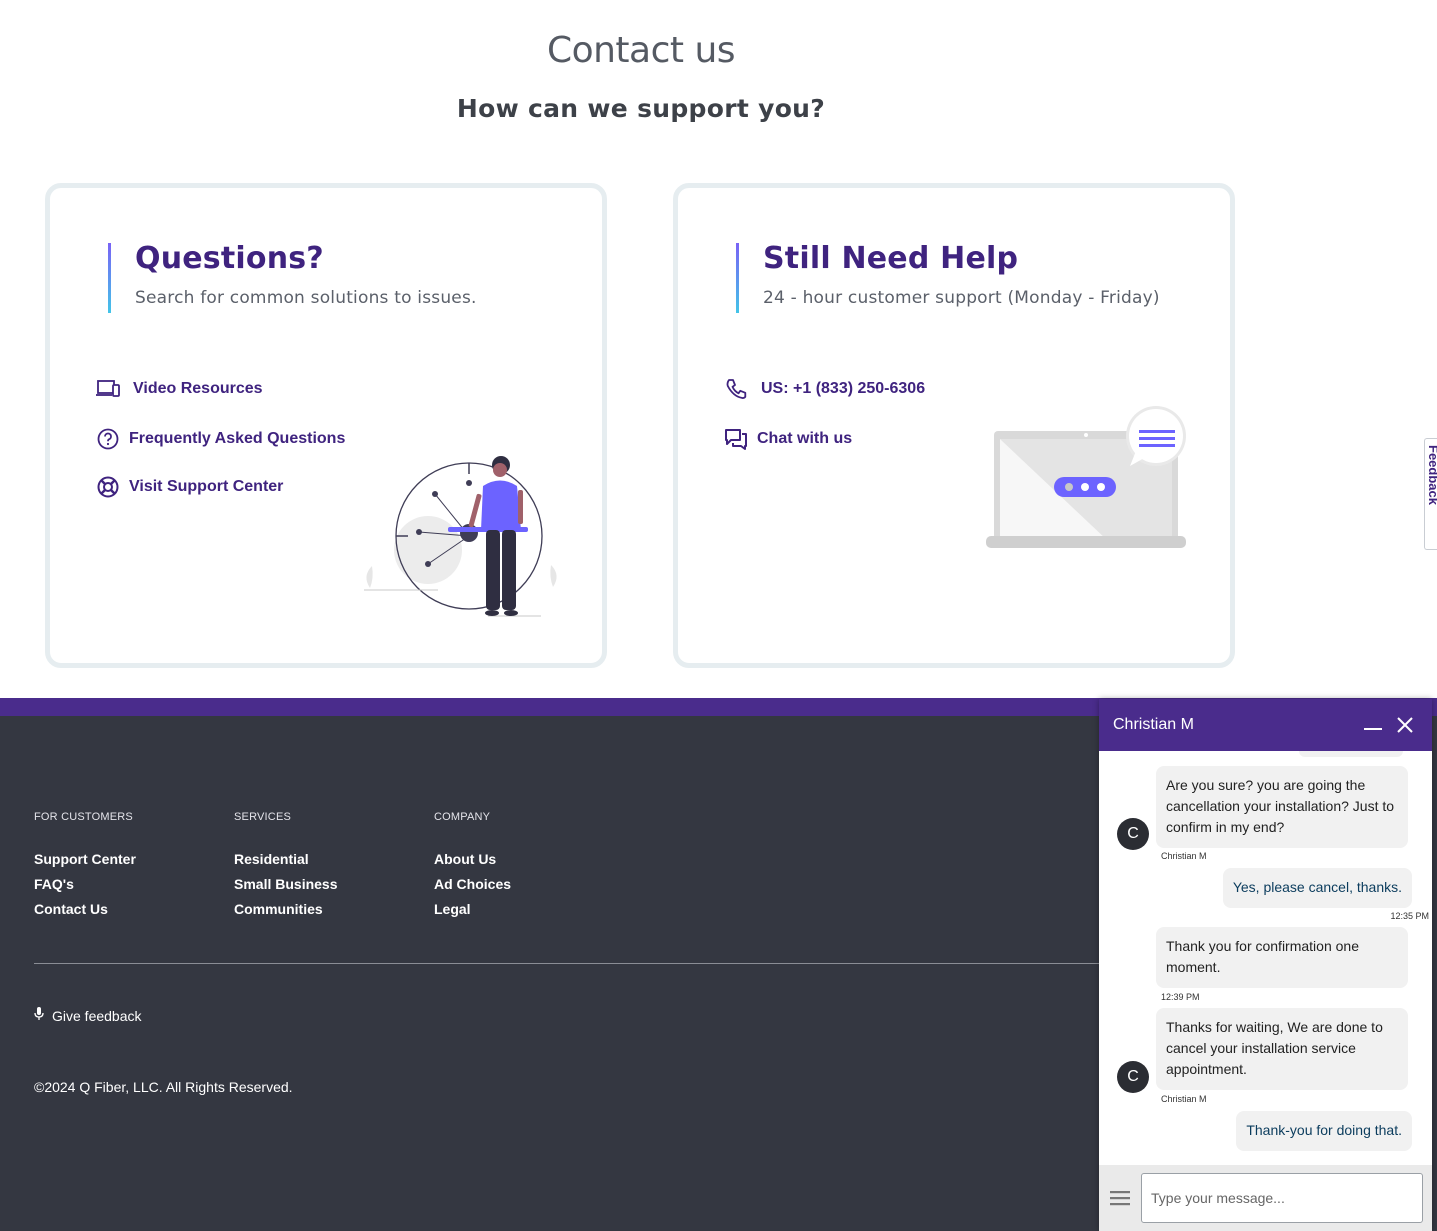 The image size is (1437, 1231). Describe the element at coordinates (108, 389) in the screenshot. I see `devices-icon` at that location.